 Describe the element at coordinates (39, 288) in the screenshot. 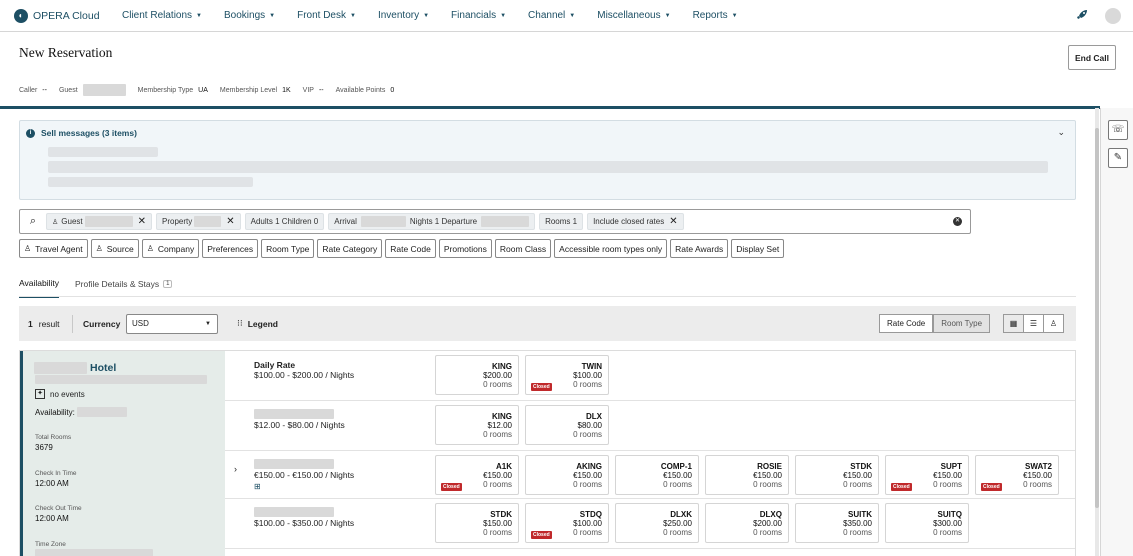

I see `tab-availability: Availability` at that location.